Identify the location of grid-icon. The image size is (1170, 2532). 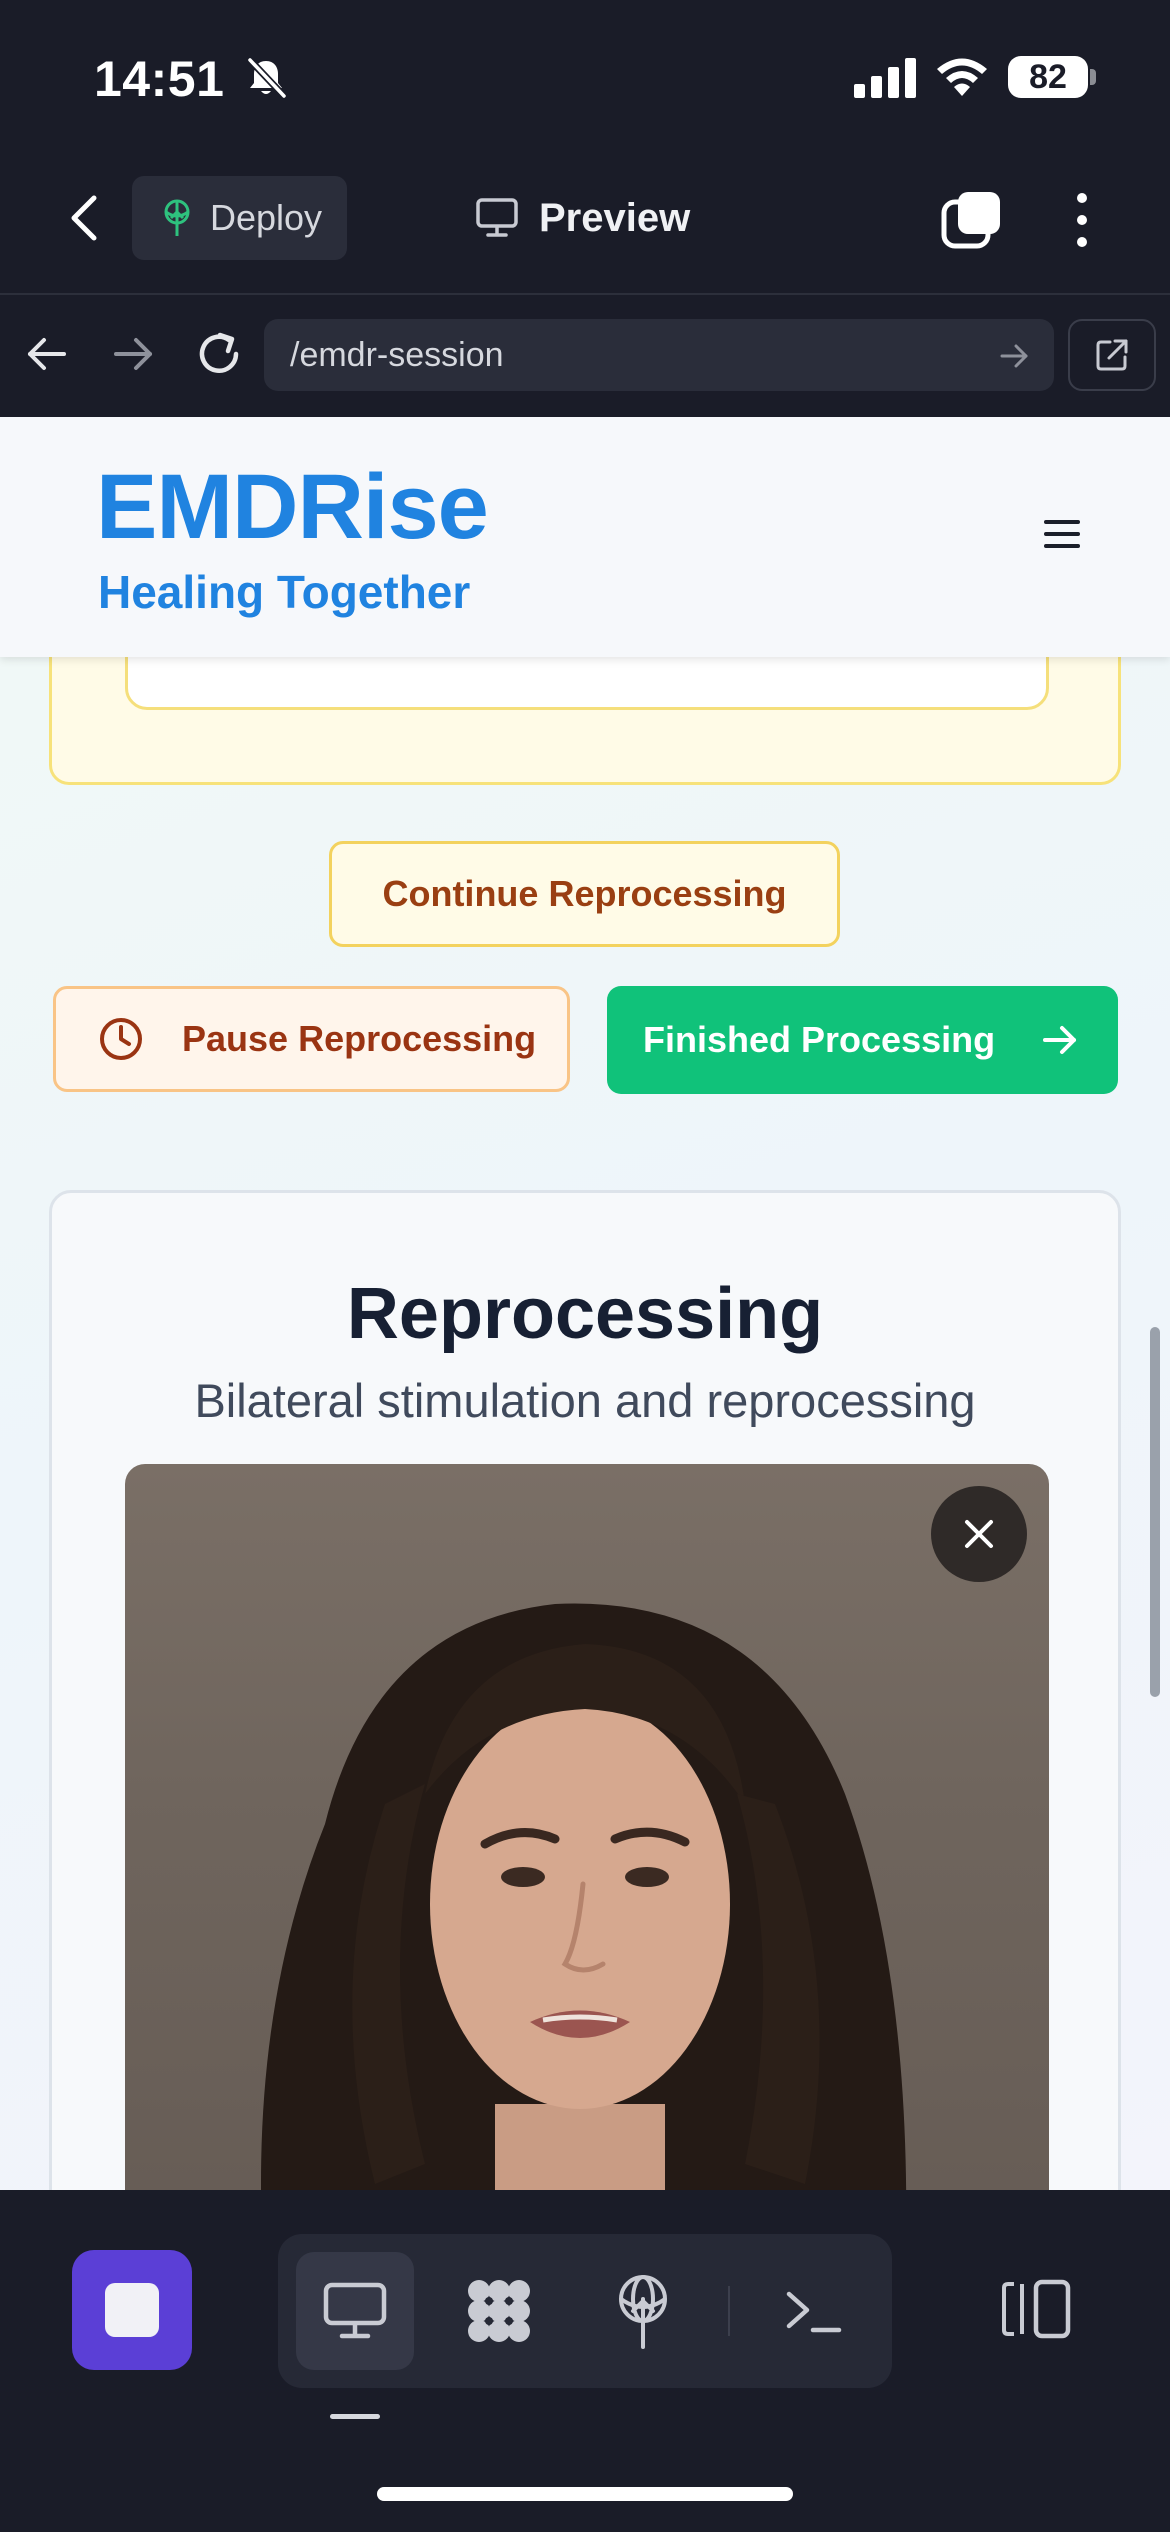
(499, 2311).